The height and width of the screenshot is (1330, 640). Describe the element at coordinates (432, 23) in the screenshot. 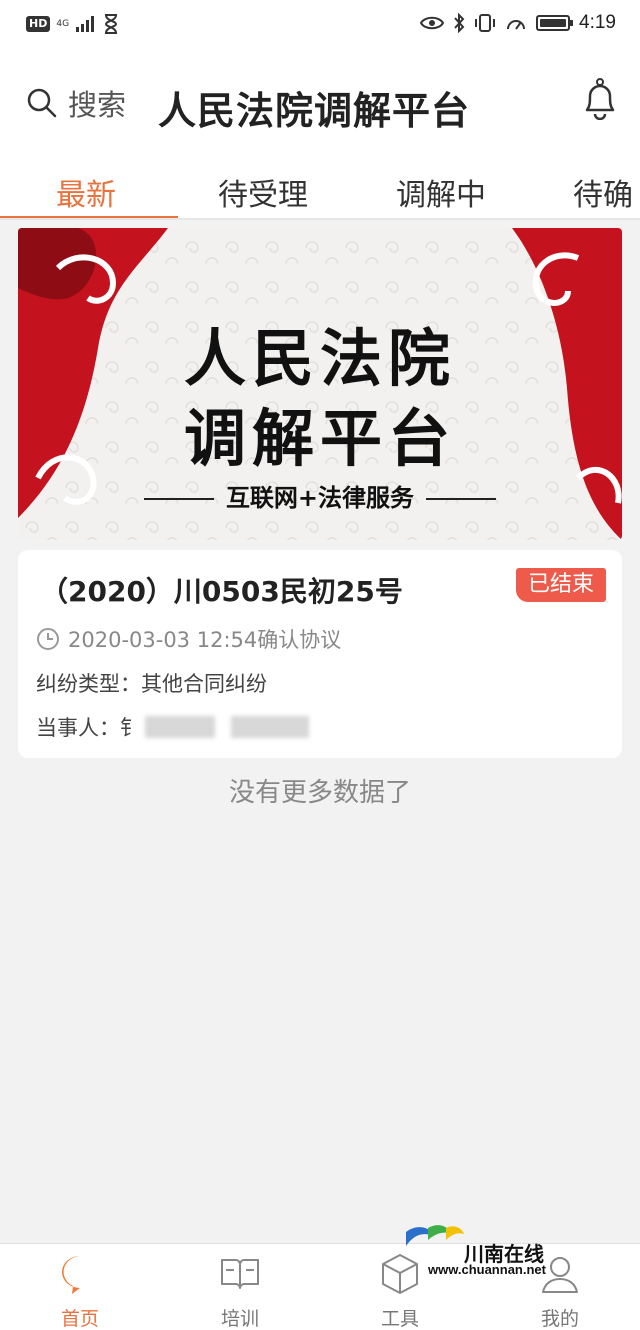

I see `eye-comfort-icon` at that location.